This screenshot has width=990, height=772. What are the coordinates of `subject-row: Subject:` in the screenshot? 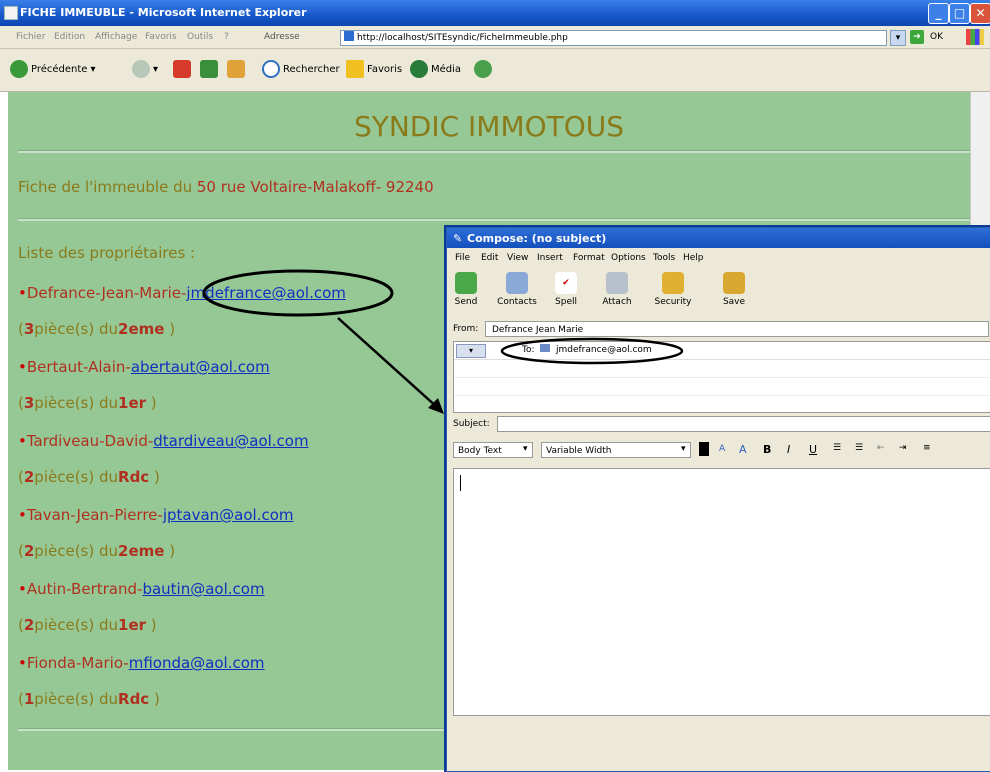 It's located at (721, 425).